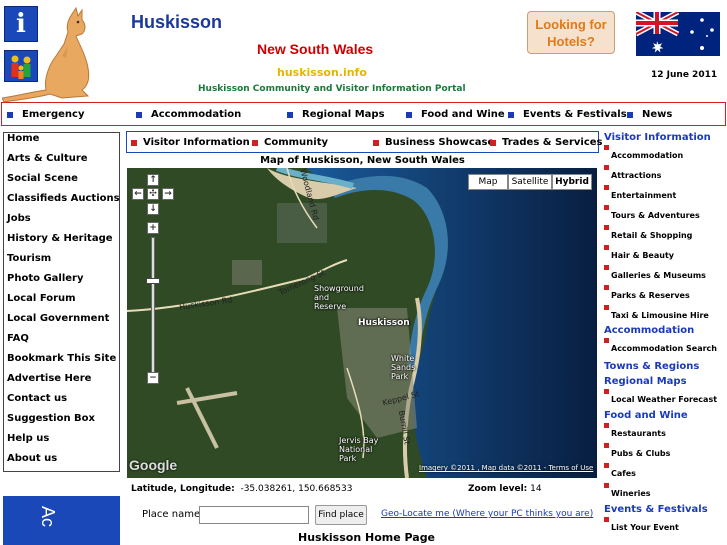 The height and width of the screenshot is (545, 727). I want to click on leftmenu-local-forum: Local Forum, so click(61, 303).